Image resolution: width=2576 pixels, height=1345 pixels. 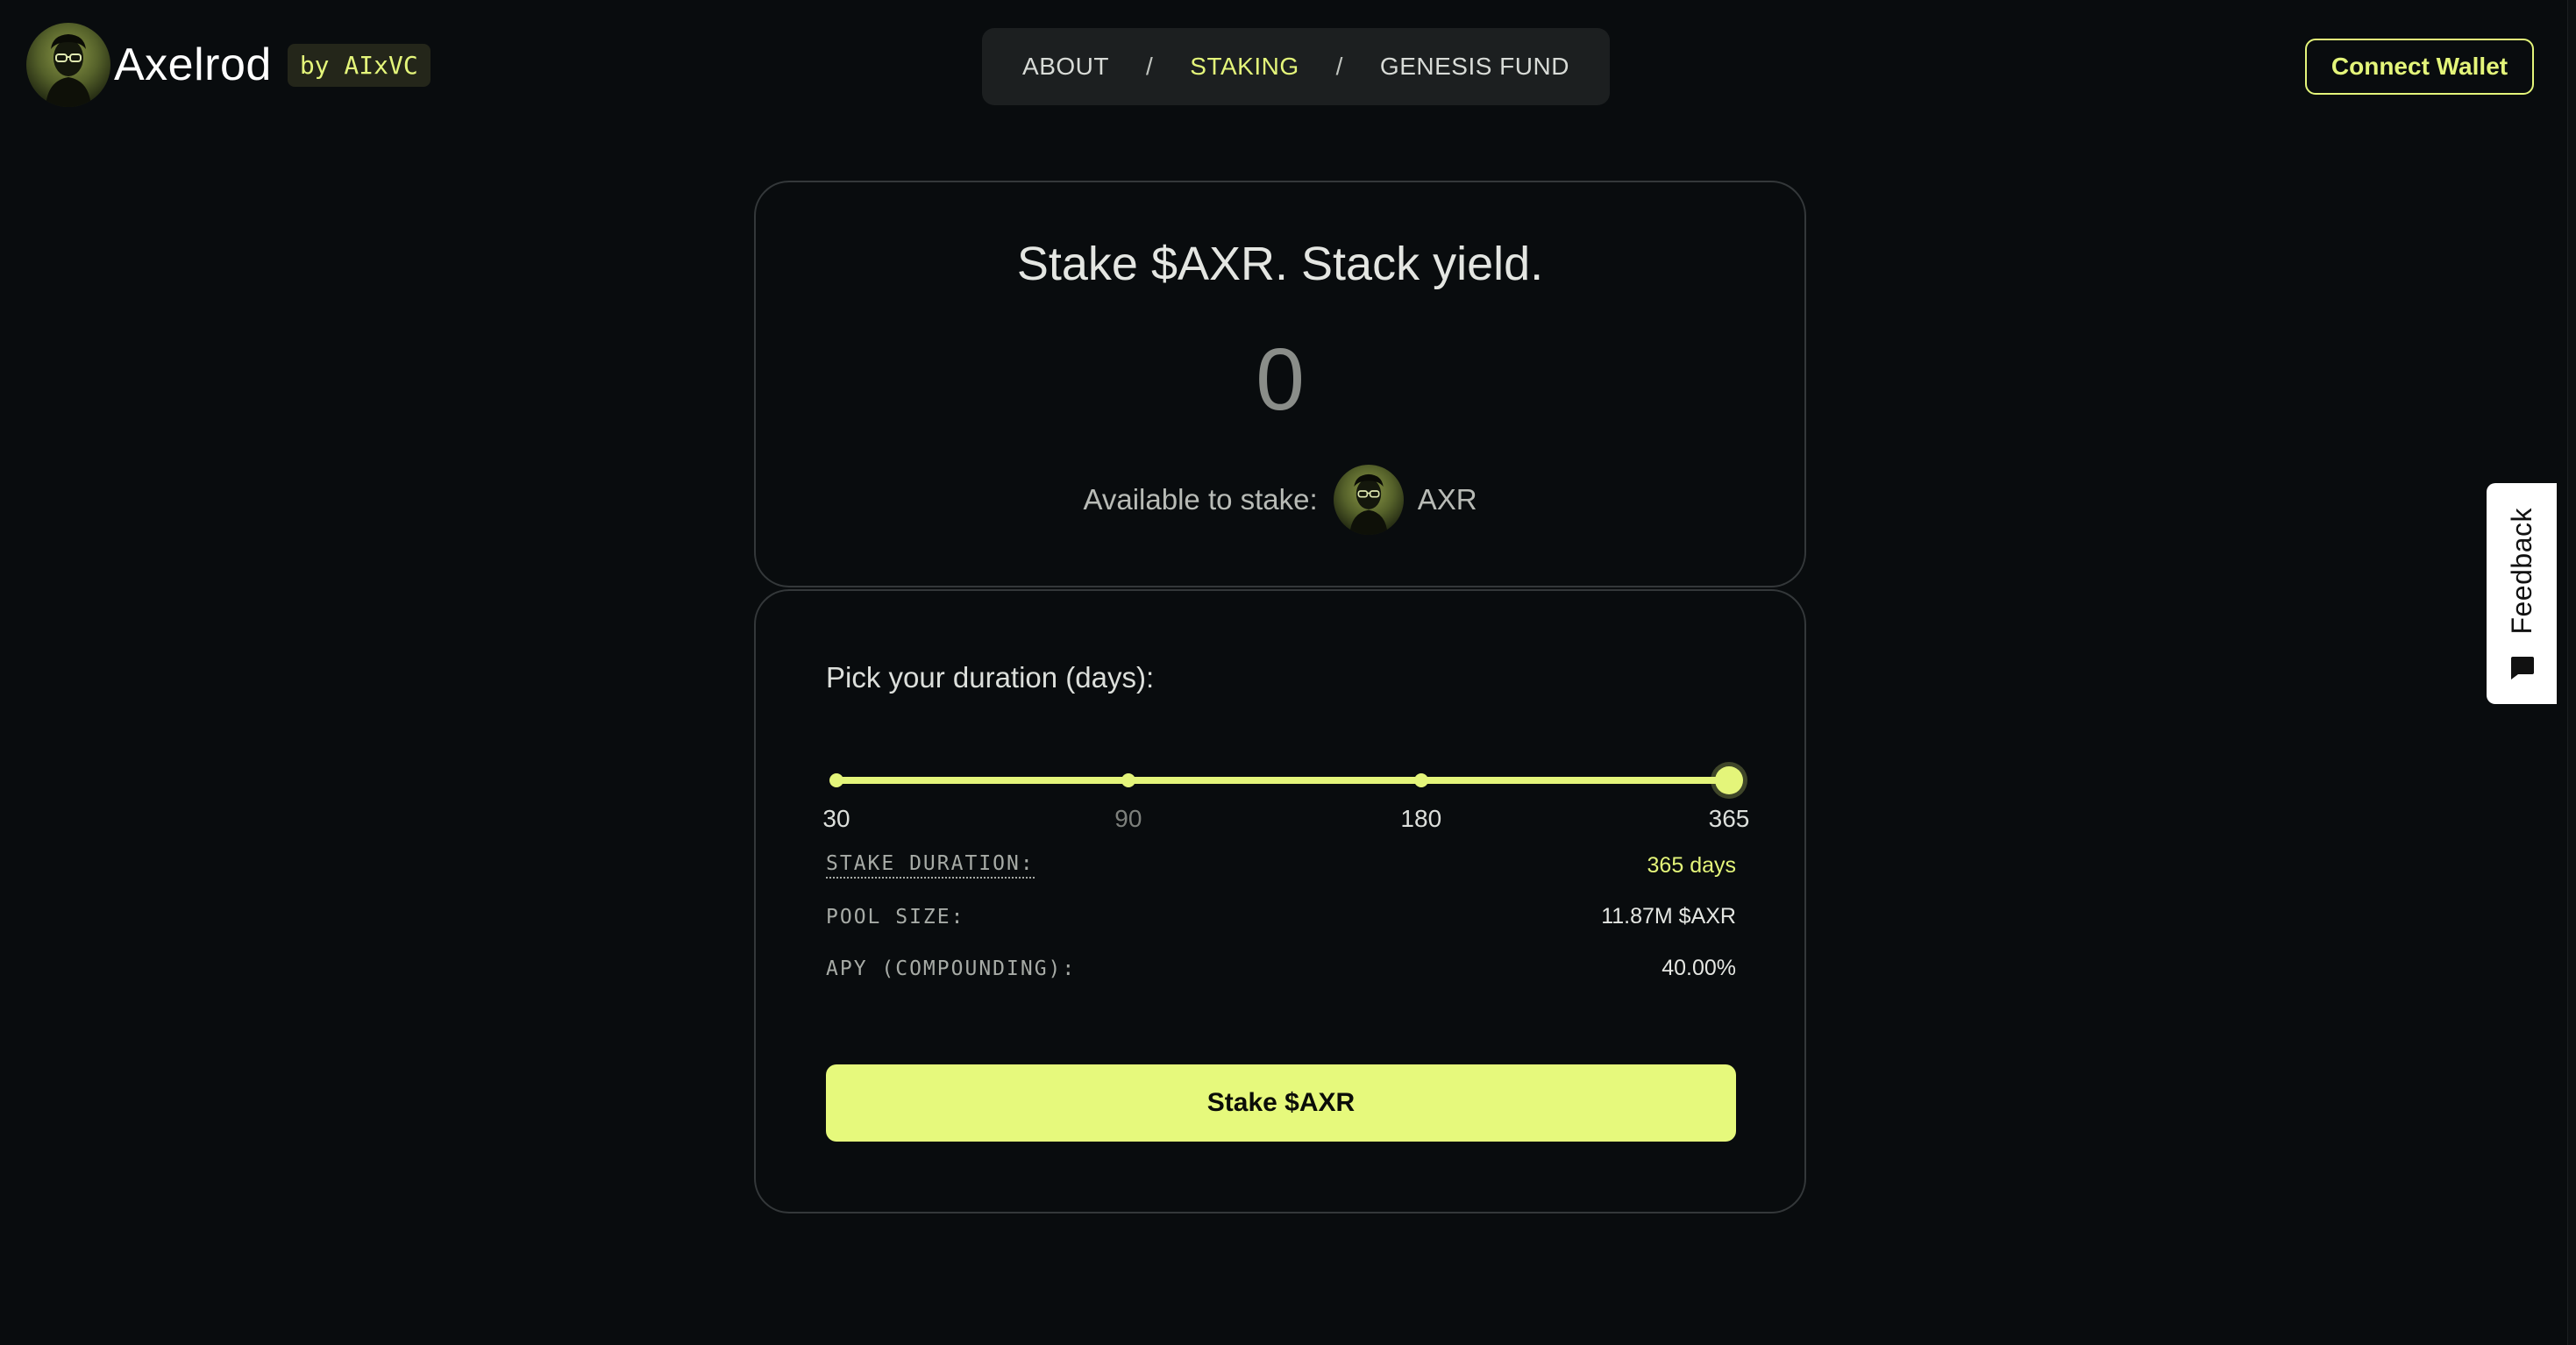 I want to click on stat-row-apy: APY (COMPOUNDING): 40.00%, so click(x=1281, y=969).